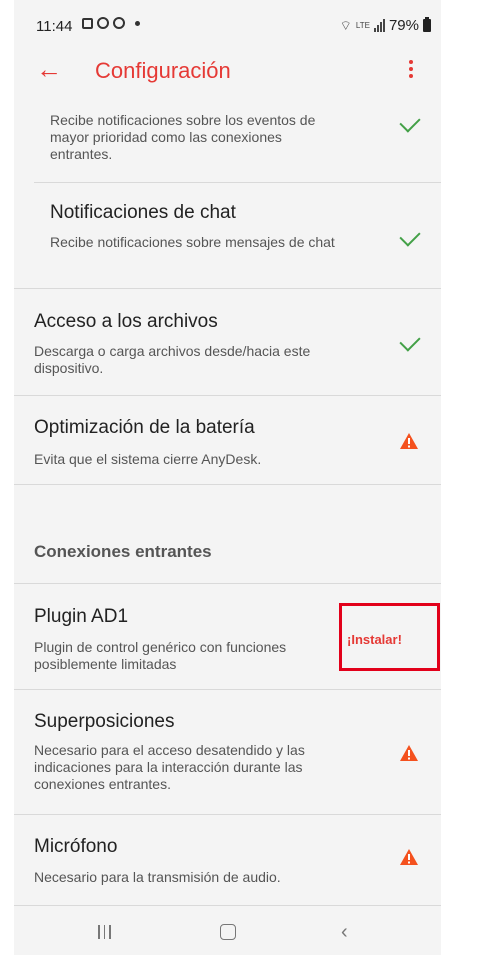 This screenshot has height=955, width=495. I want to click on notification-icons, so click(111, 23).